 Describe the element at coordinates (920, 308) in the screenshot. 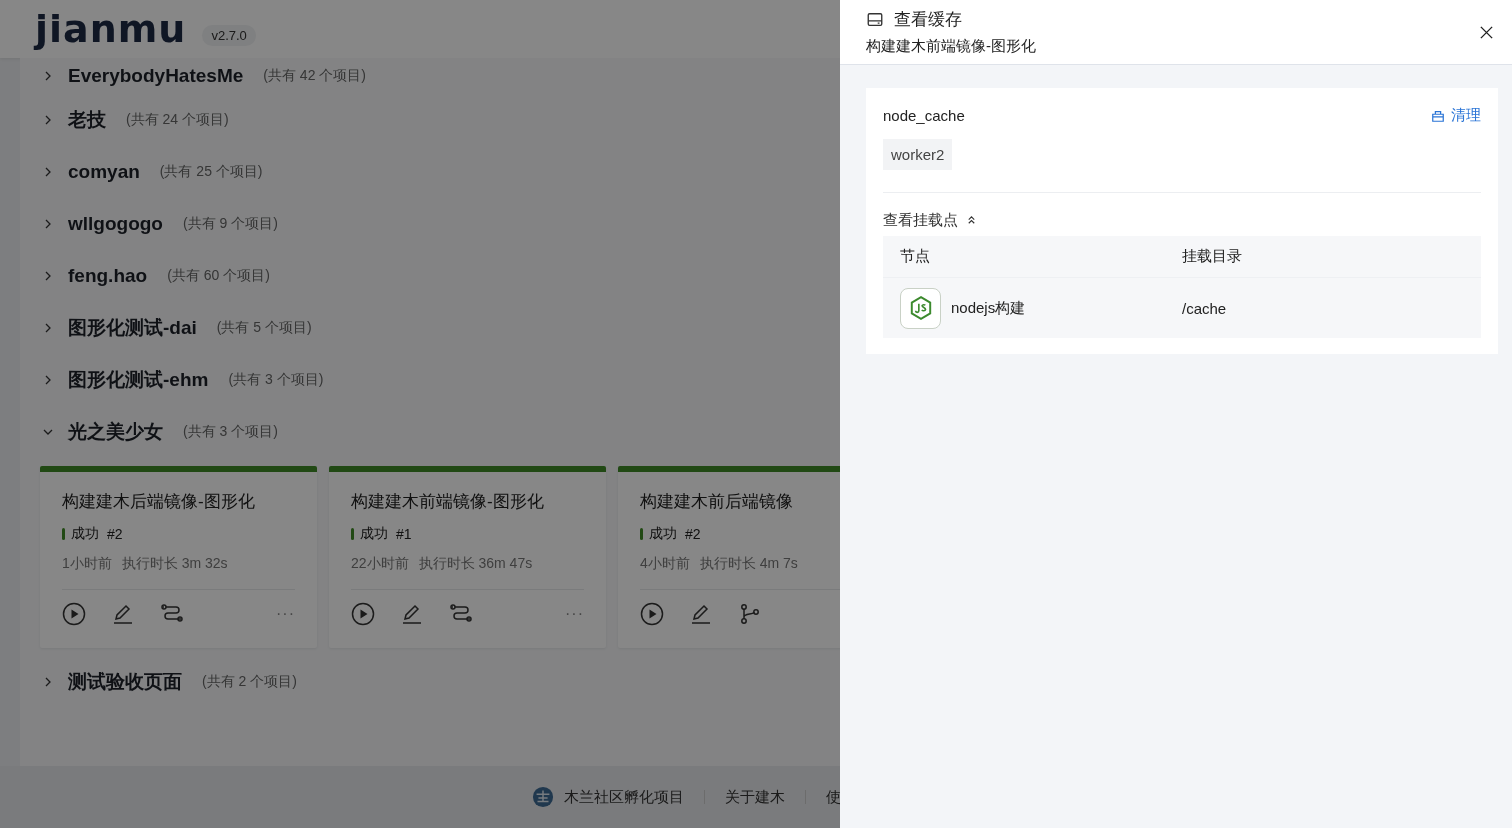

I see `nodejs-icon` at that location.